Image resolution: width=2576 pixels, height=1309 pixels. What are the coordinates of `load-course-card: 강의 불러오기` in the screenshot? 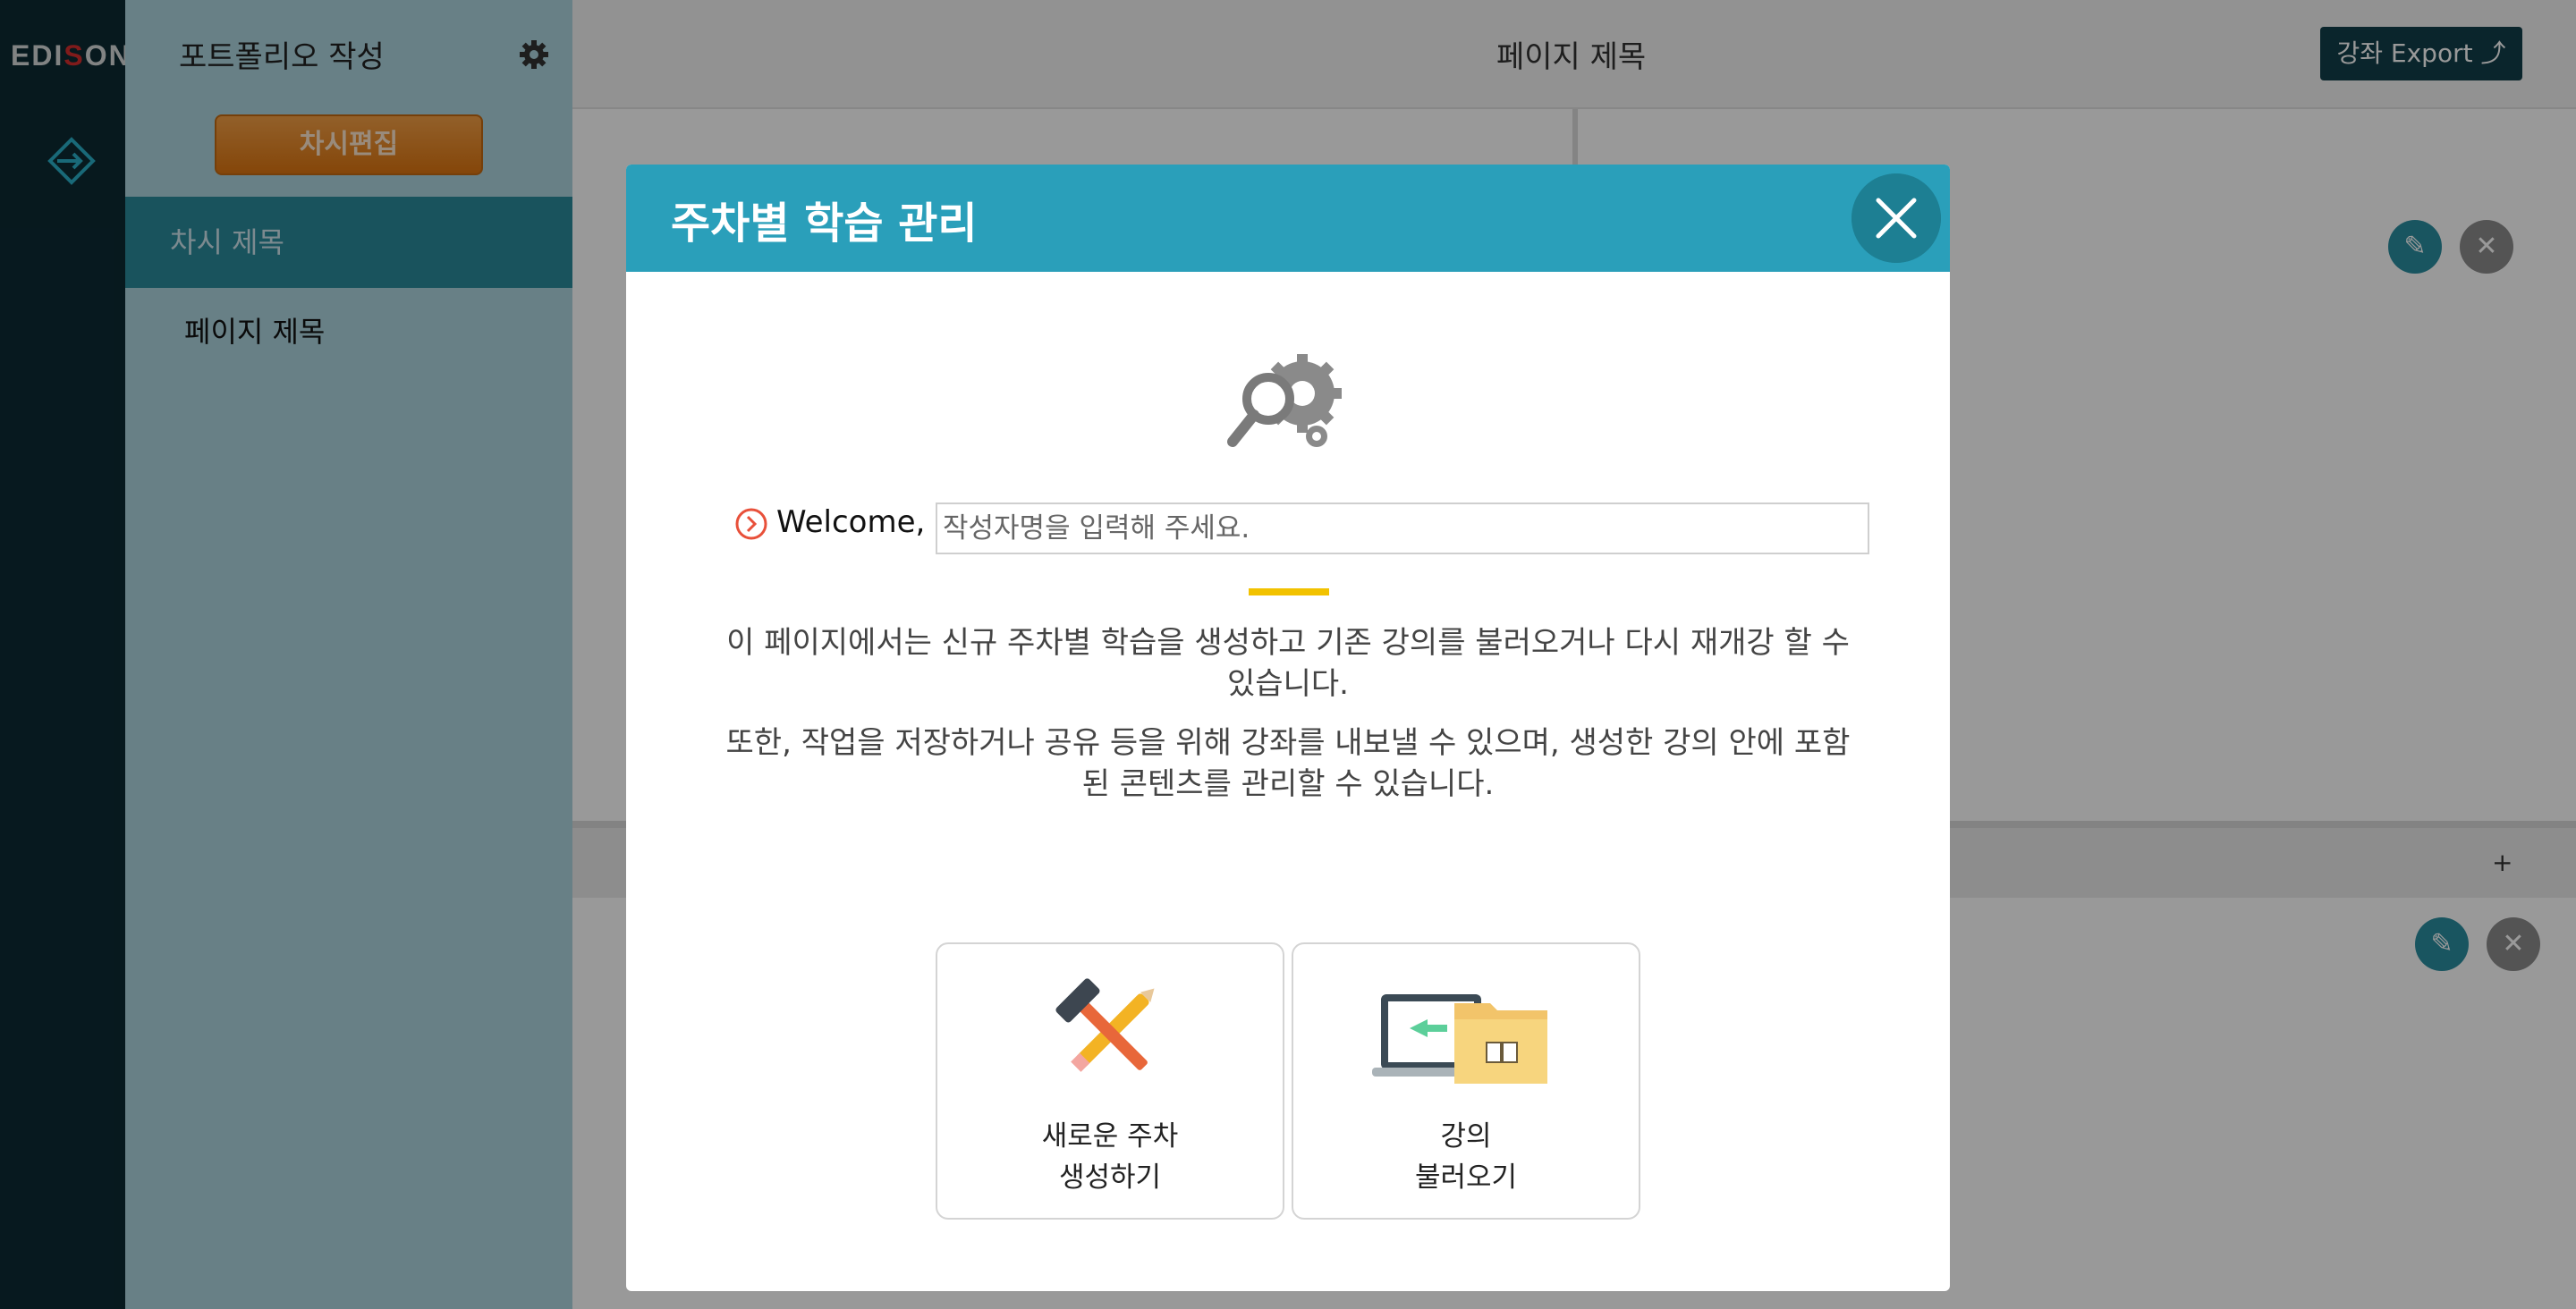 It's located at (1466, 1081).